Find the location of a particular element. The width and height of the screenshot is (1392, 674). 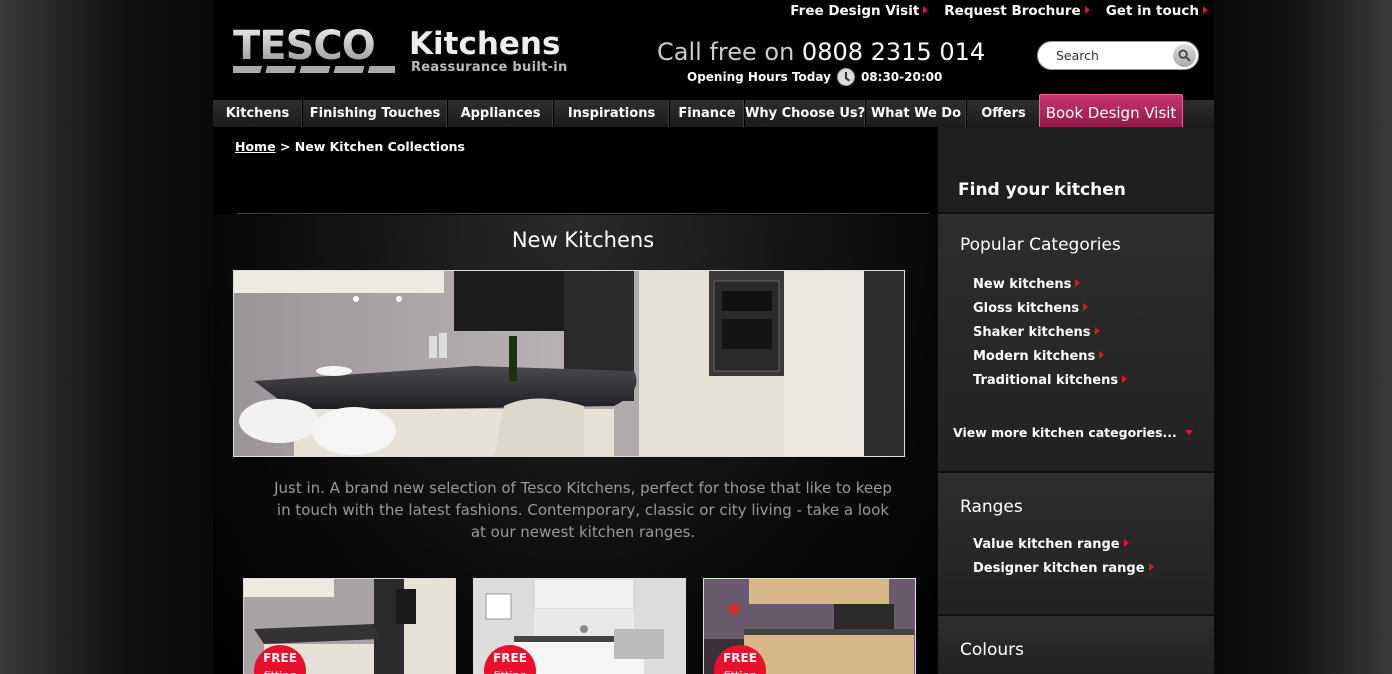

get-in-touch-label: Get in touch is located at coordinates (1152, 11).